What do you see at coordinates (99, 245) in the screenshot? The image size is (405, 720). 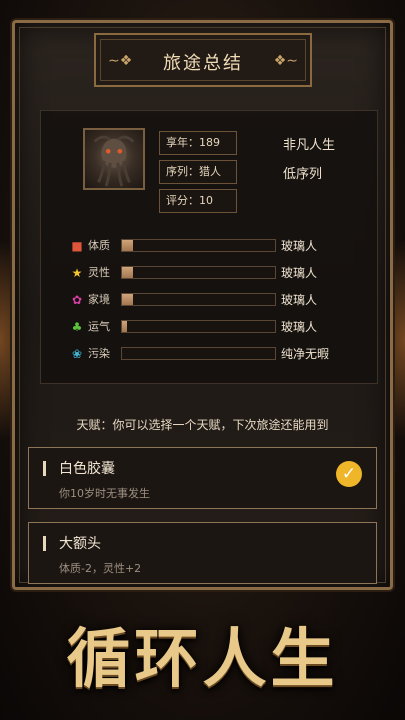 I see `attr-label: 体质` at bounding box center [99, 245].